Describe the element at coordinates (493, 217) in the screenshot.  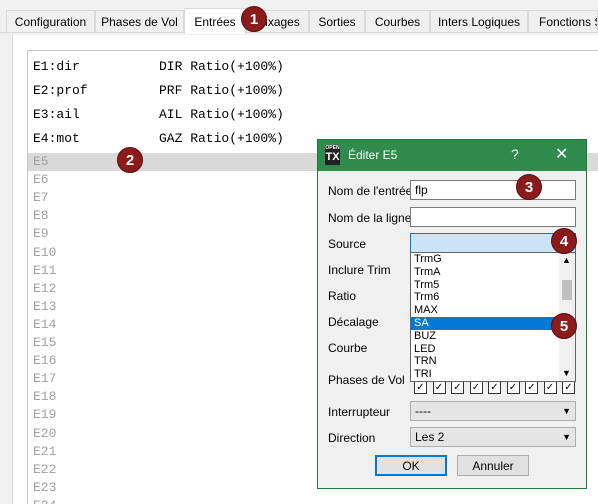
I see `line-name-field` at that location.